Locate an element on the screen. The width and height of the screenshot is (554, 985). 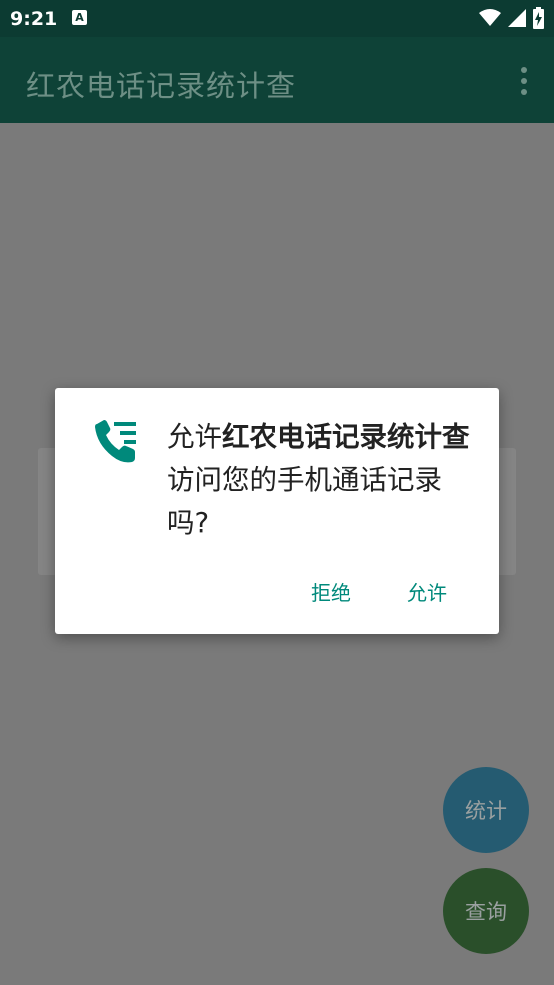
app-title: 红农电话记录统计查 is located at coordinates (161, 86).